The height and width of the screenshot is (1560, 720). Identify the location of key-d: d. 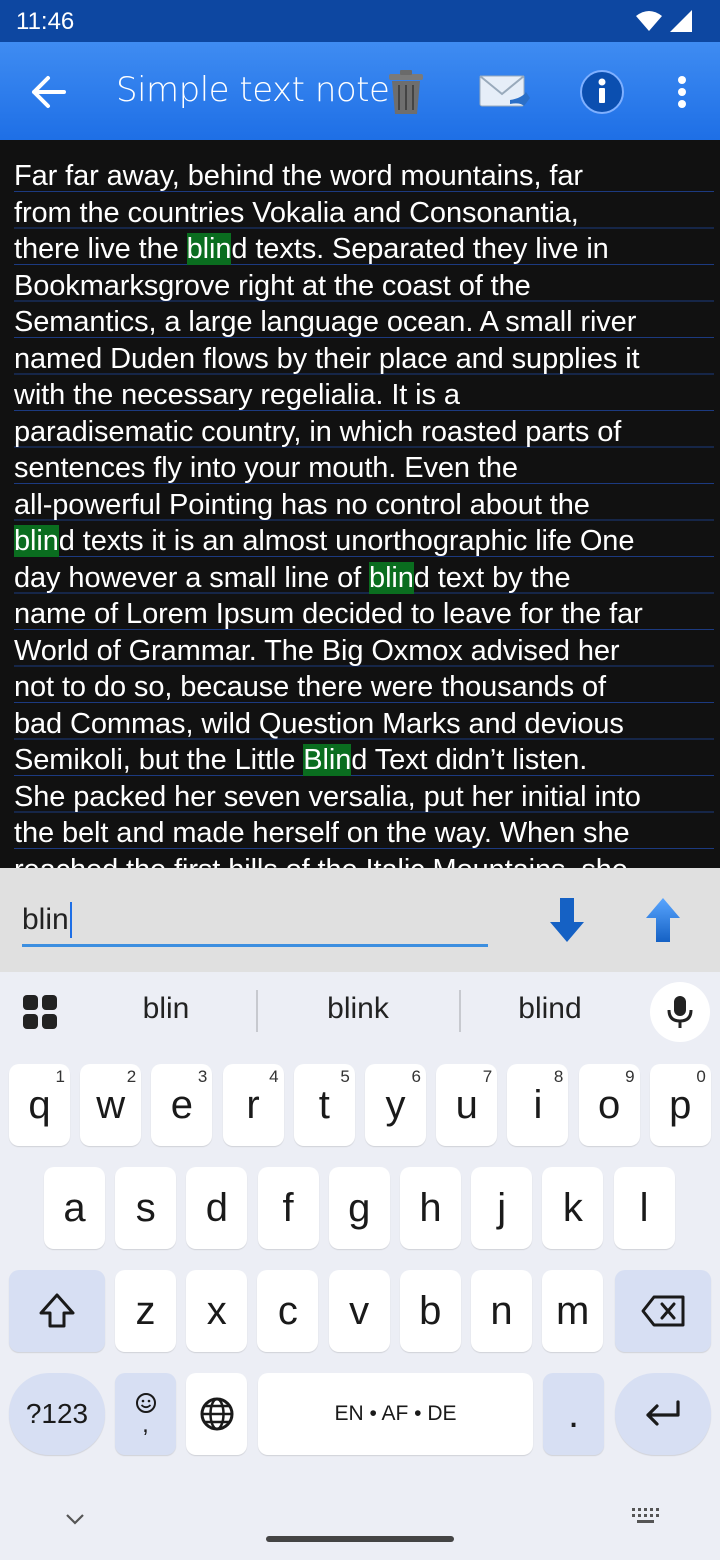
(217, 1208).